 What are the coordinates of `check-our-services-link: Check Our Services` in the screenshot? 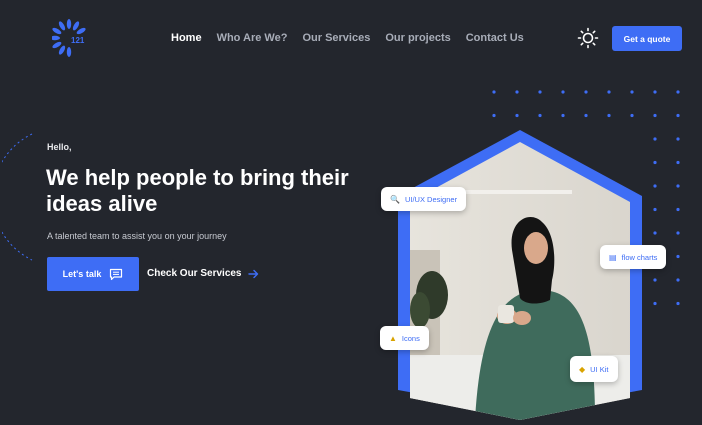 It's located at (203, 273).